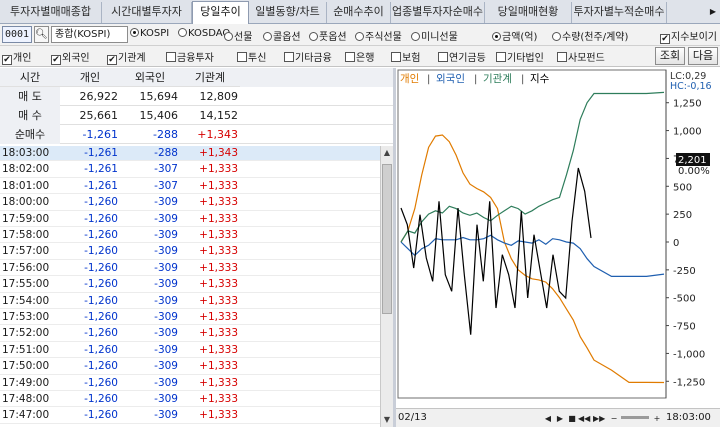  What do you see at coordinates (51, 12) in the screenshot?
I see `tab-1: 투자자별매매종합` at bounding box center [51, 12].